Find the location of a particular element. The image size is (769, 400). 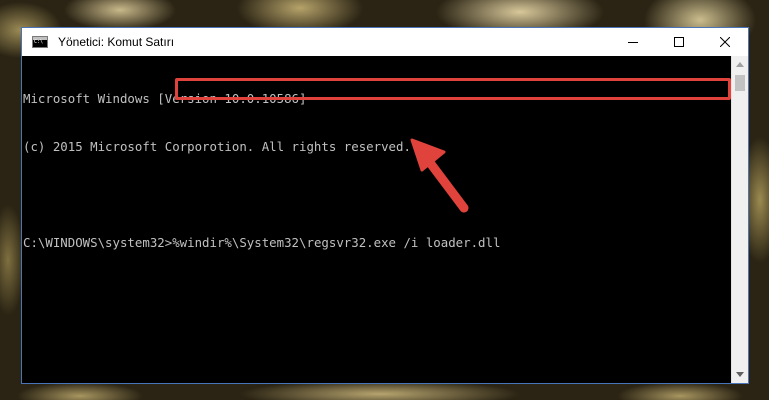

red-arrow-icon is located at coordinates (439, 175).